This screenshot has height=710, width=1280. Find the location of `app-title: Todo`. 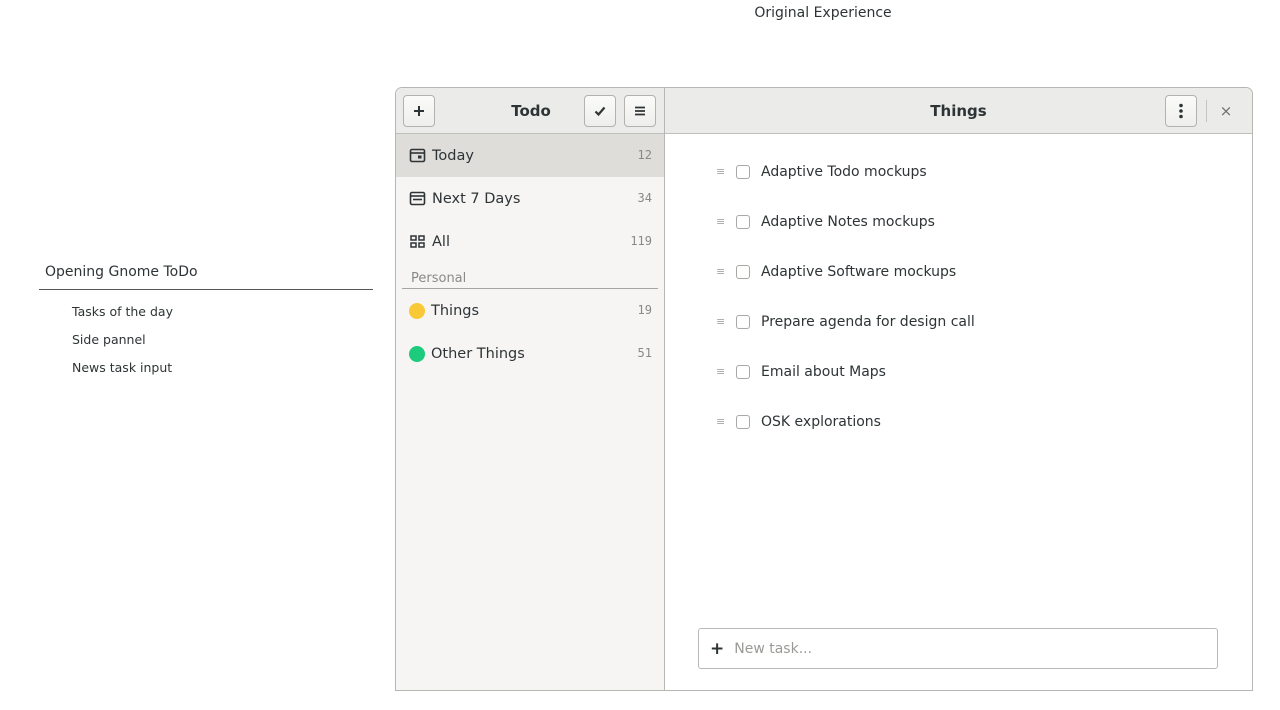

app-title: Todo is located at coordinates (531, 111).